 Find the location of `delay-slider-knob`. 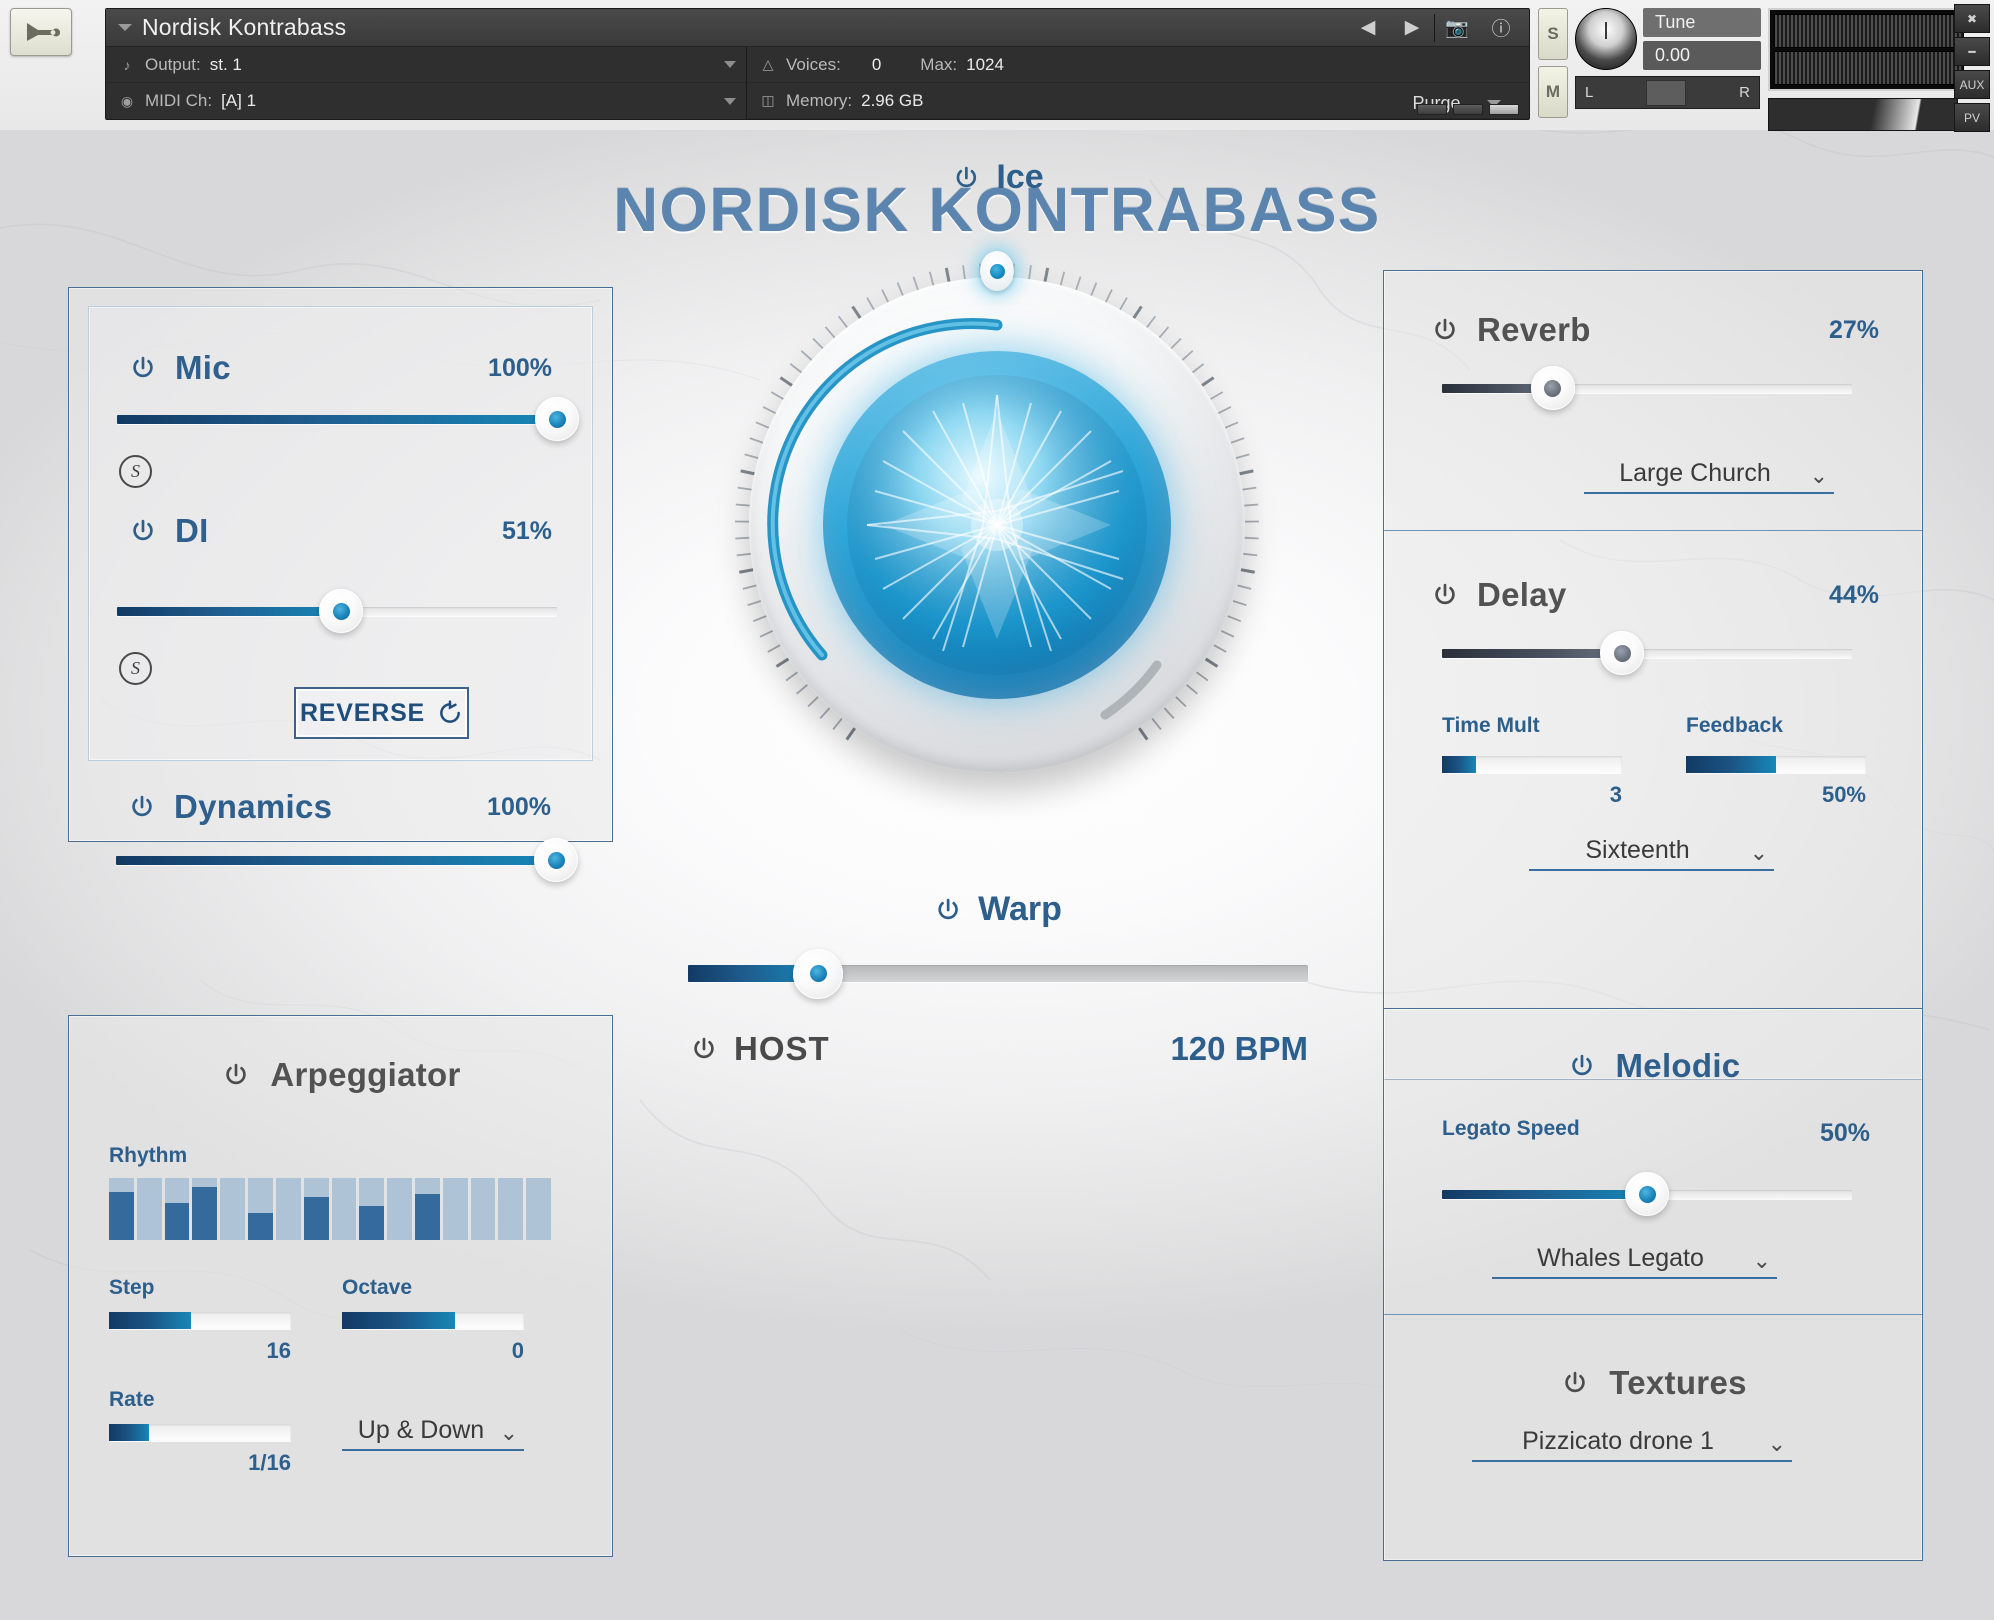

delay-slider-knob is located at coordinates (1622, 653).